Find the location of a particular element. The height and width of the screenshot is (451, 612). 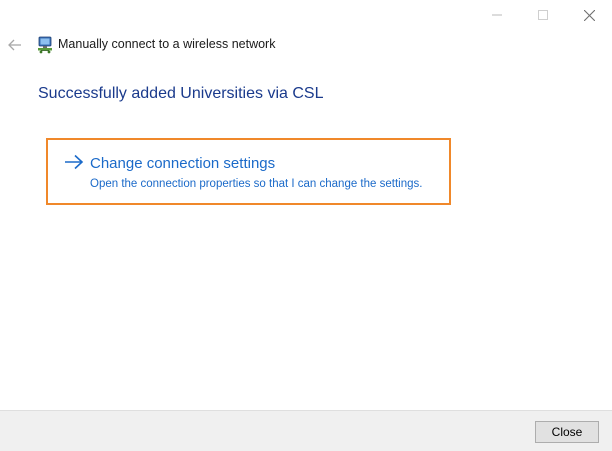

maximize-button is located at coordinates (543, 15).